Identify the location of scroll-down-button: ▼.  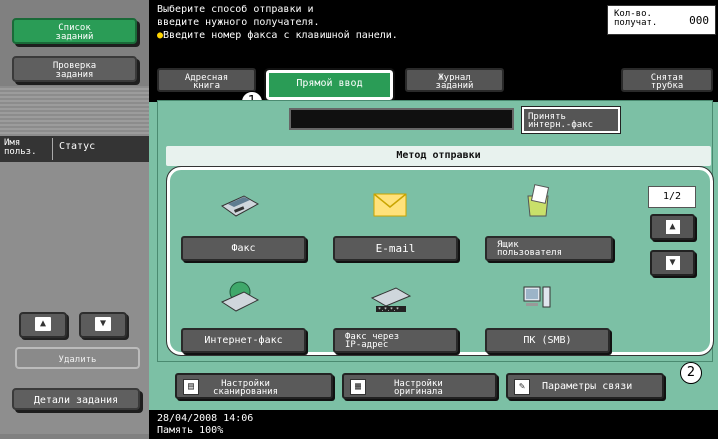
(103, 325).